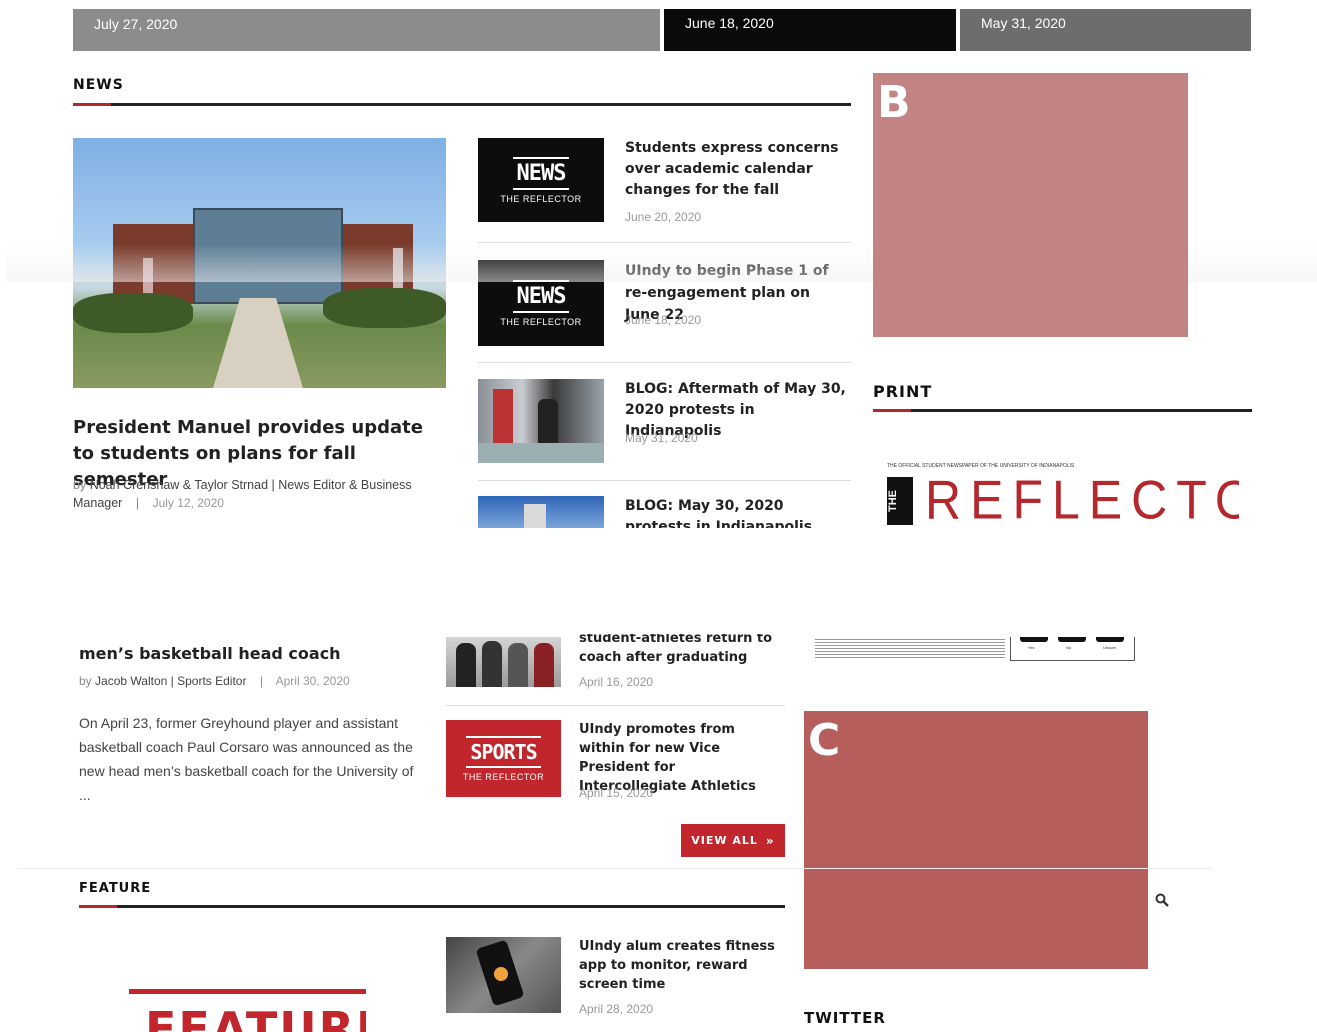 The width and height of the screenshot is (1317, 1032). What do you see at coordinates (615, 868) in the screenshot?
I see `nav-divider` at bounding box center [615, 868].